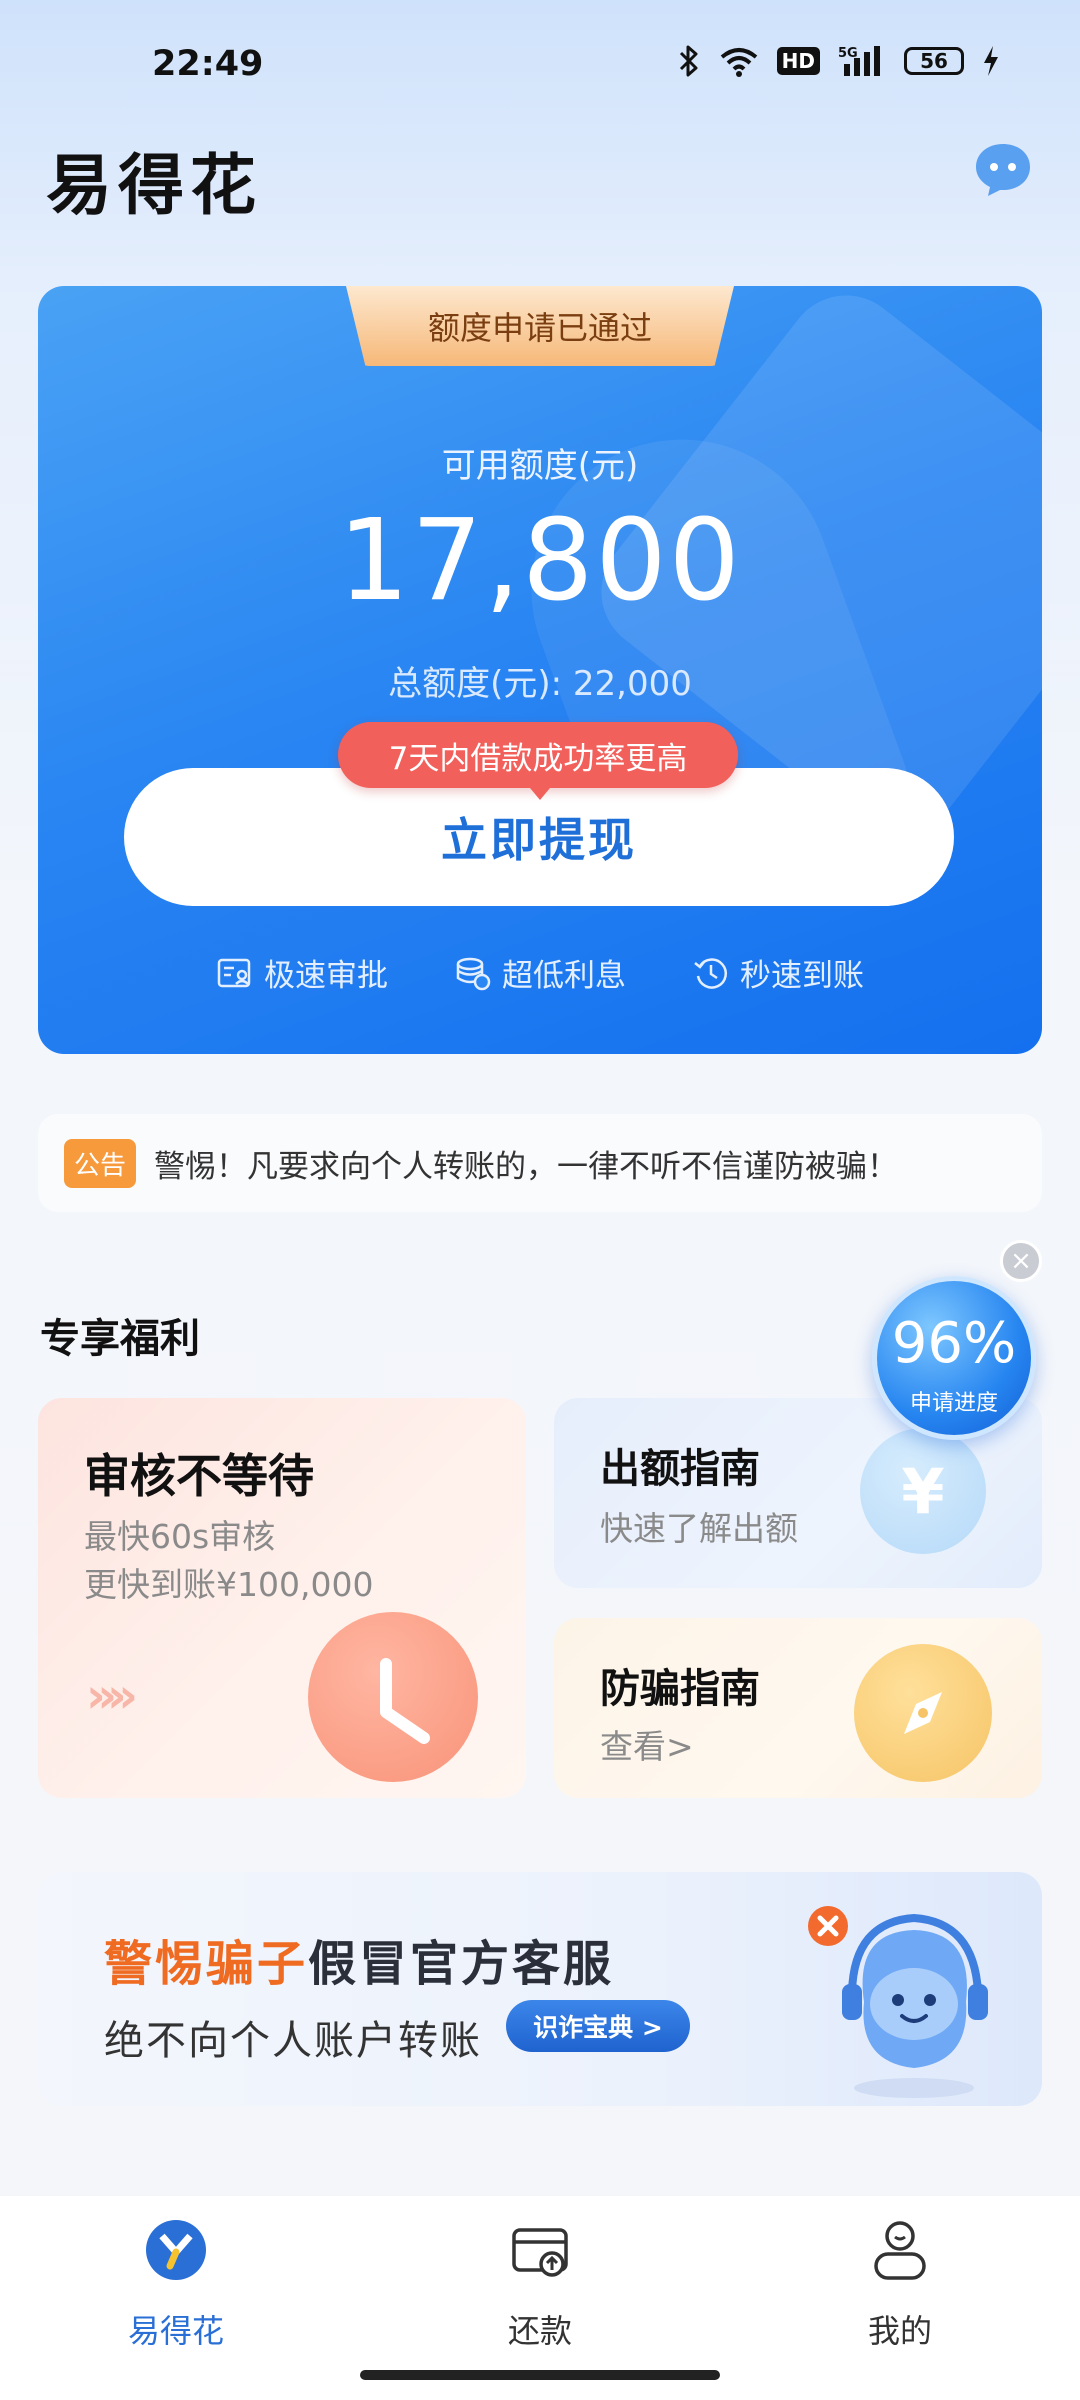 Image resolution: width=1080 pixels, height=2400 pixels. Describe the element at coordinates (540, 561) in the screenshot. I see `available-credit-amount: 17,800` at that location.